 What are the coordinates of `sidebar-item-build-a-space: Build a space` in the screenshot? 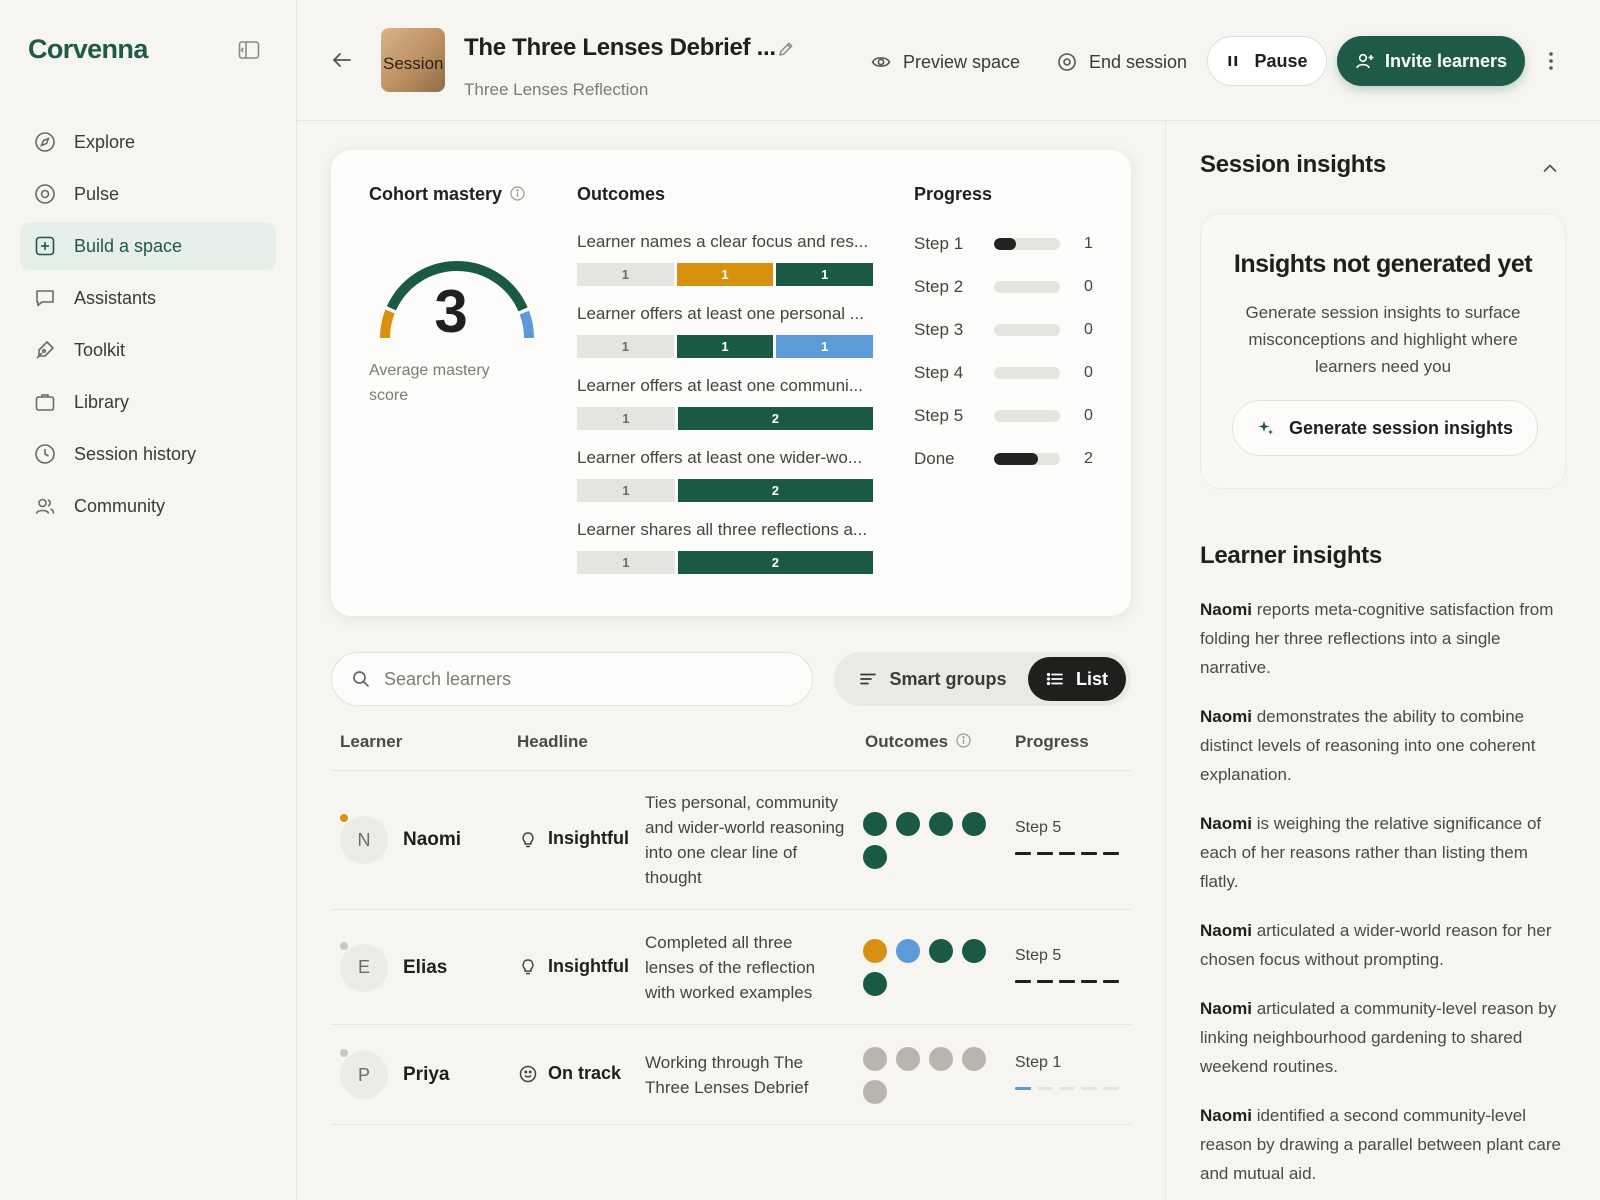 It's located at (148, 246).